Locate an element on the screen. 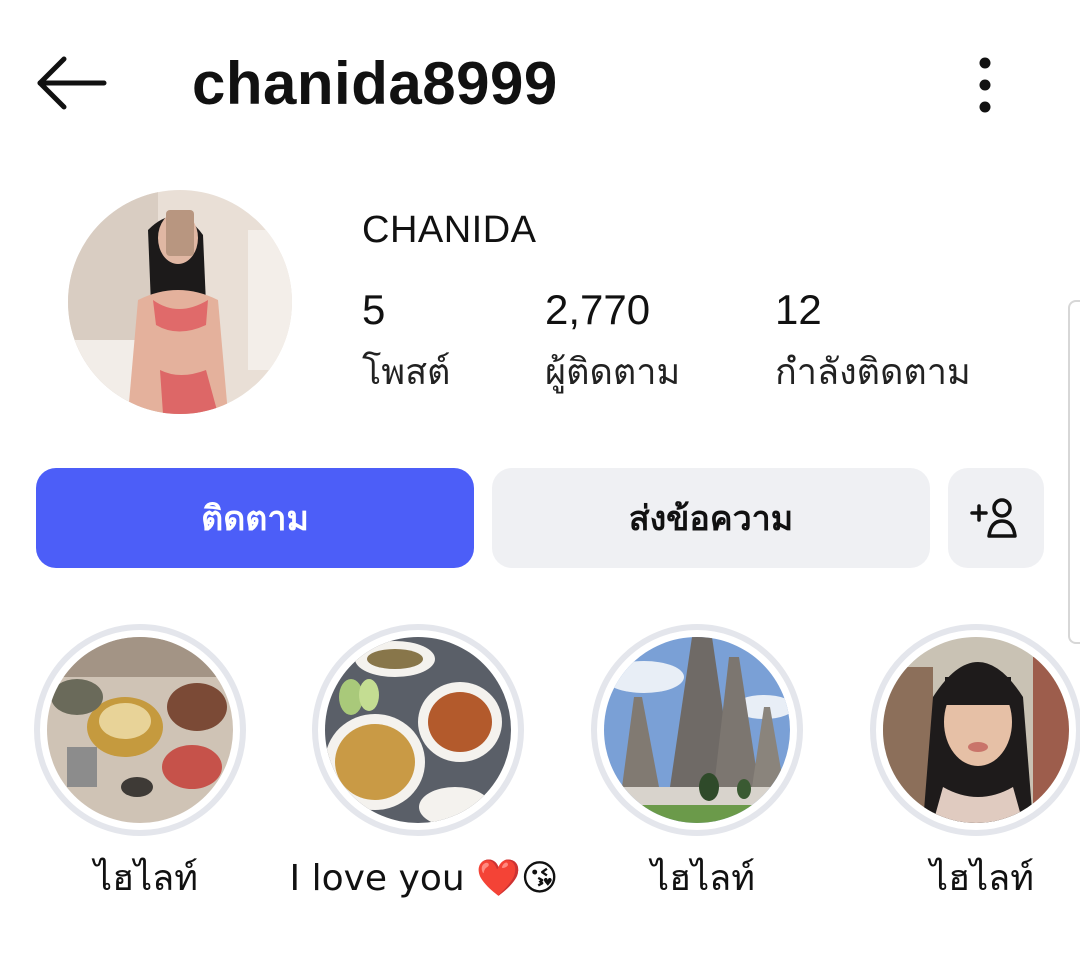 The image size is (1080, 966). stat-posts-value: 5 is located at coordinates (374, 309).